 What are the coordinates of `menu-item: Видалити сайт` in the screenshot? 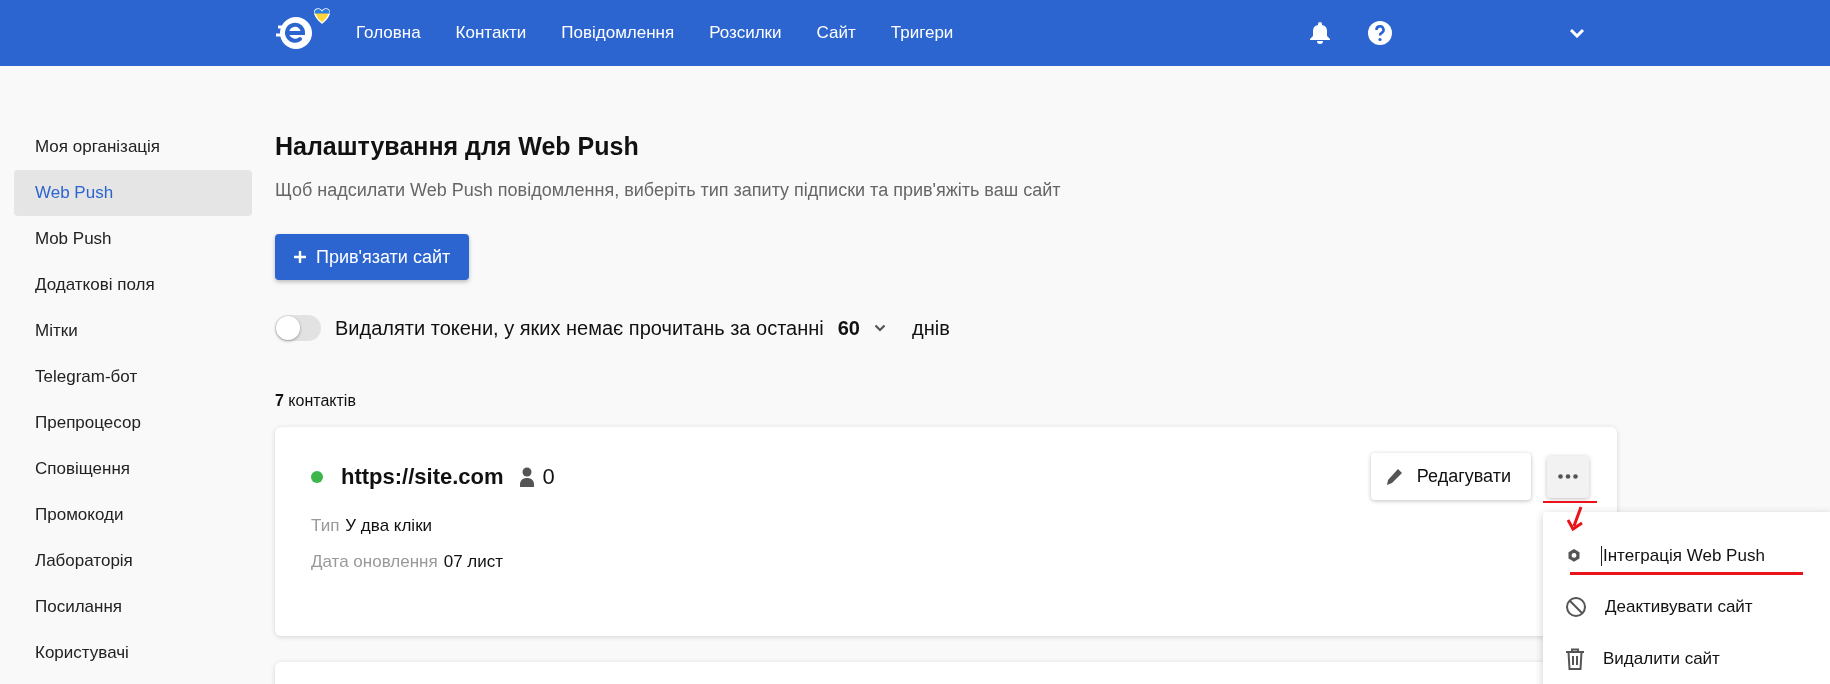 It's located at (1686, 659).